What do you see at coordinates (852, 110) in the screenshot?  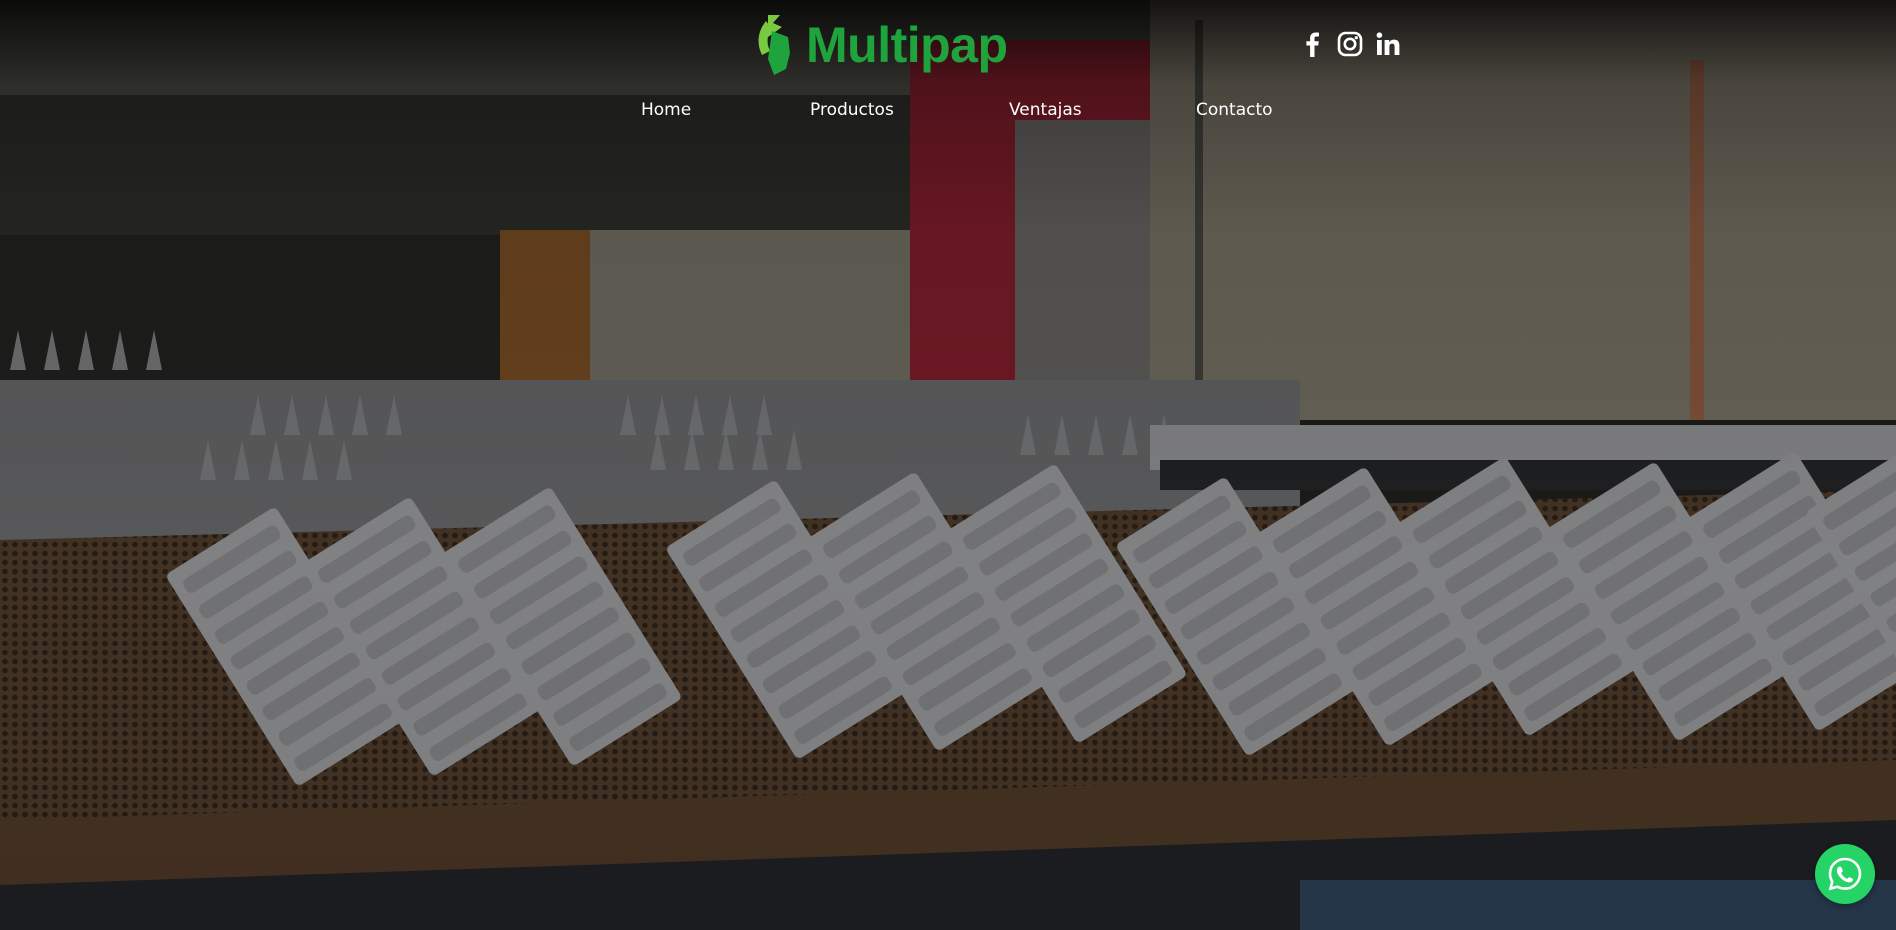 I see `nav-link-productos: Productos` at bounding box center [852, 110].